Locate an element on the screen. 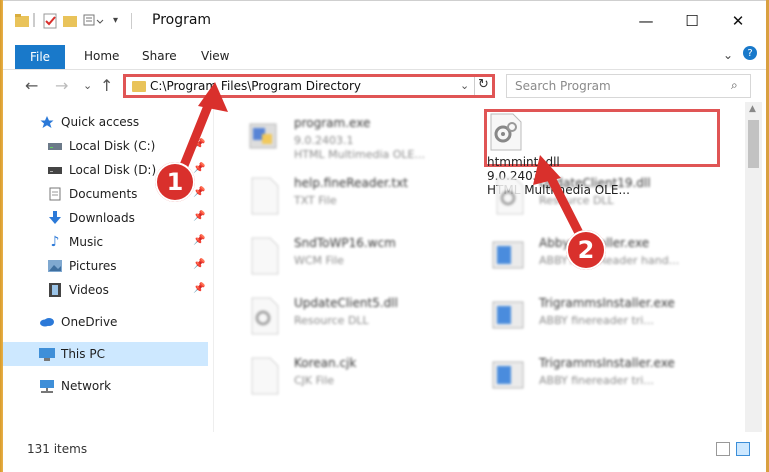 The width and height of the screenshot is (769, 472). sidebar-item-label: Downloads is located at coordinates (102, 218).